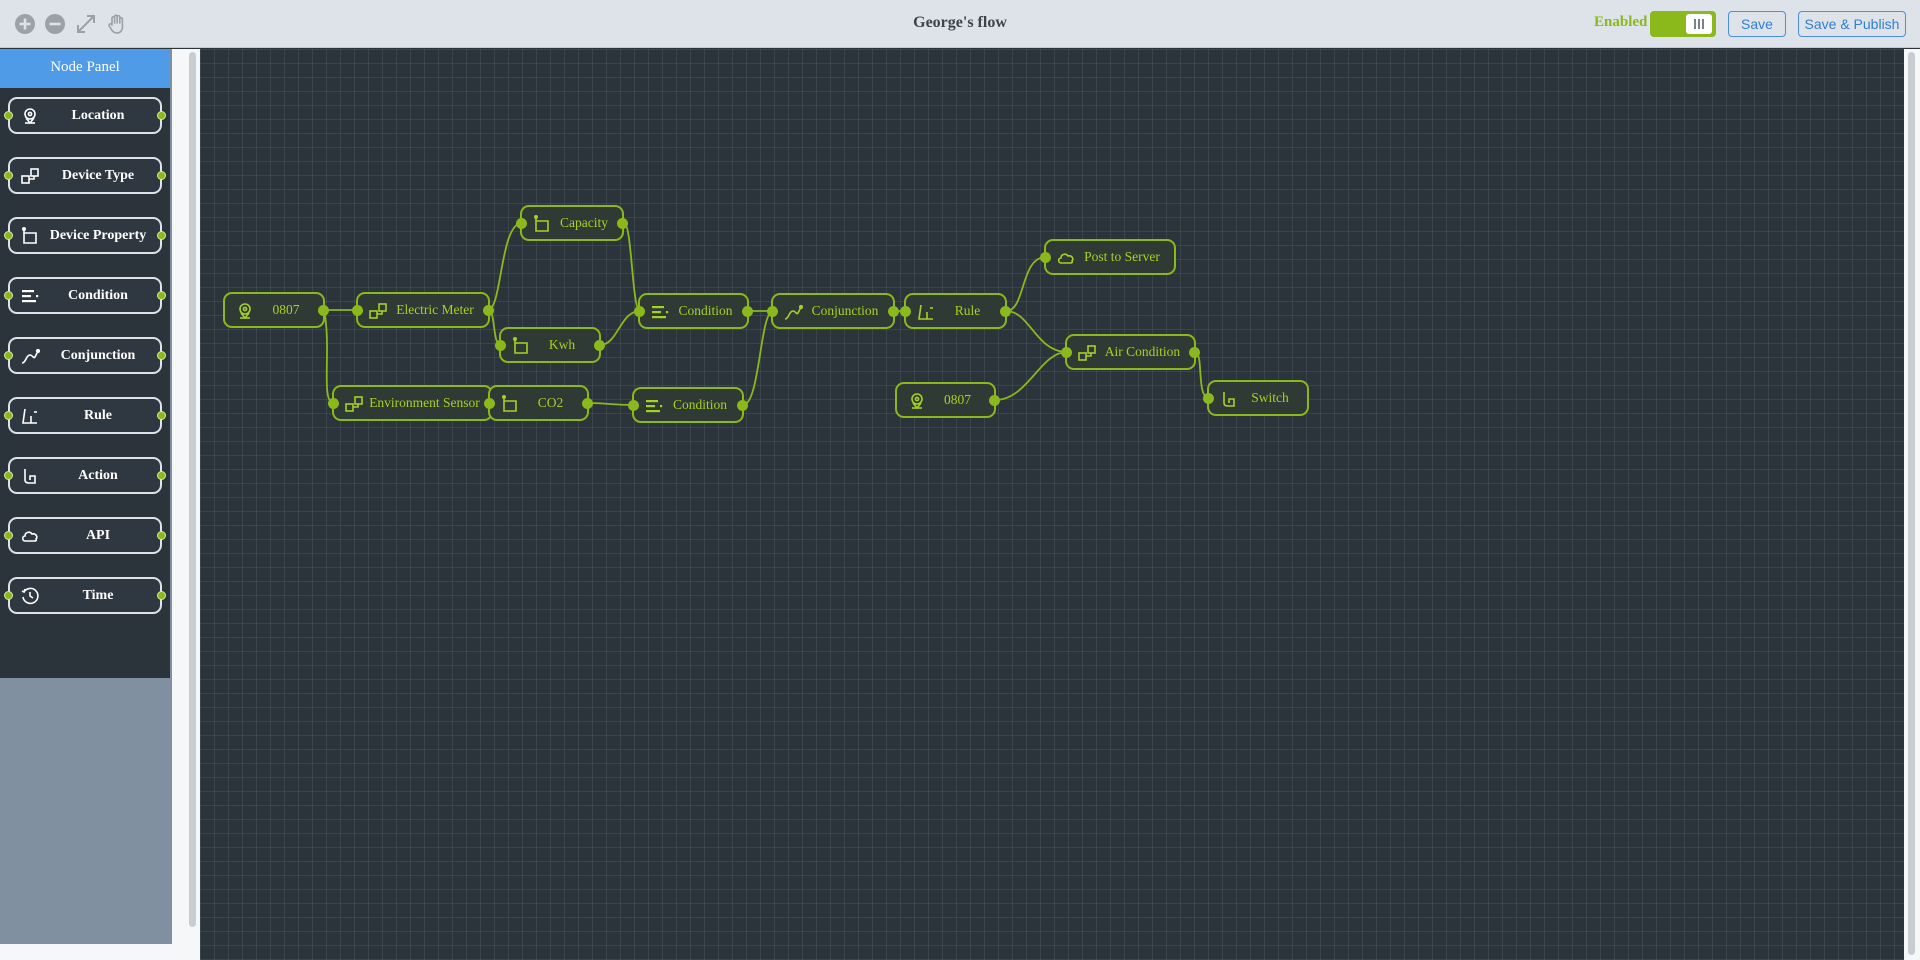 The height and width of the screenshot is (960, 1920). What do you see at coordinates (98, 115) in the screenshot?
I see `panel-item-label: Location` at bounding box center [98, 115].